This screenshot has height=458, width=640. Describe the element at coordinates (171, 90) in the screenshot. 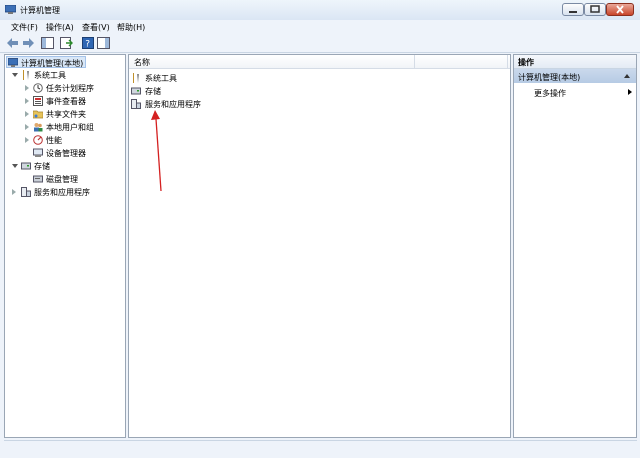

I see `list-item-storage: 存储` at that location.